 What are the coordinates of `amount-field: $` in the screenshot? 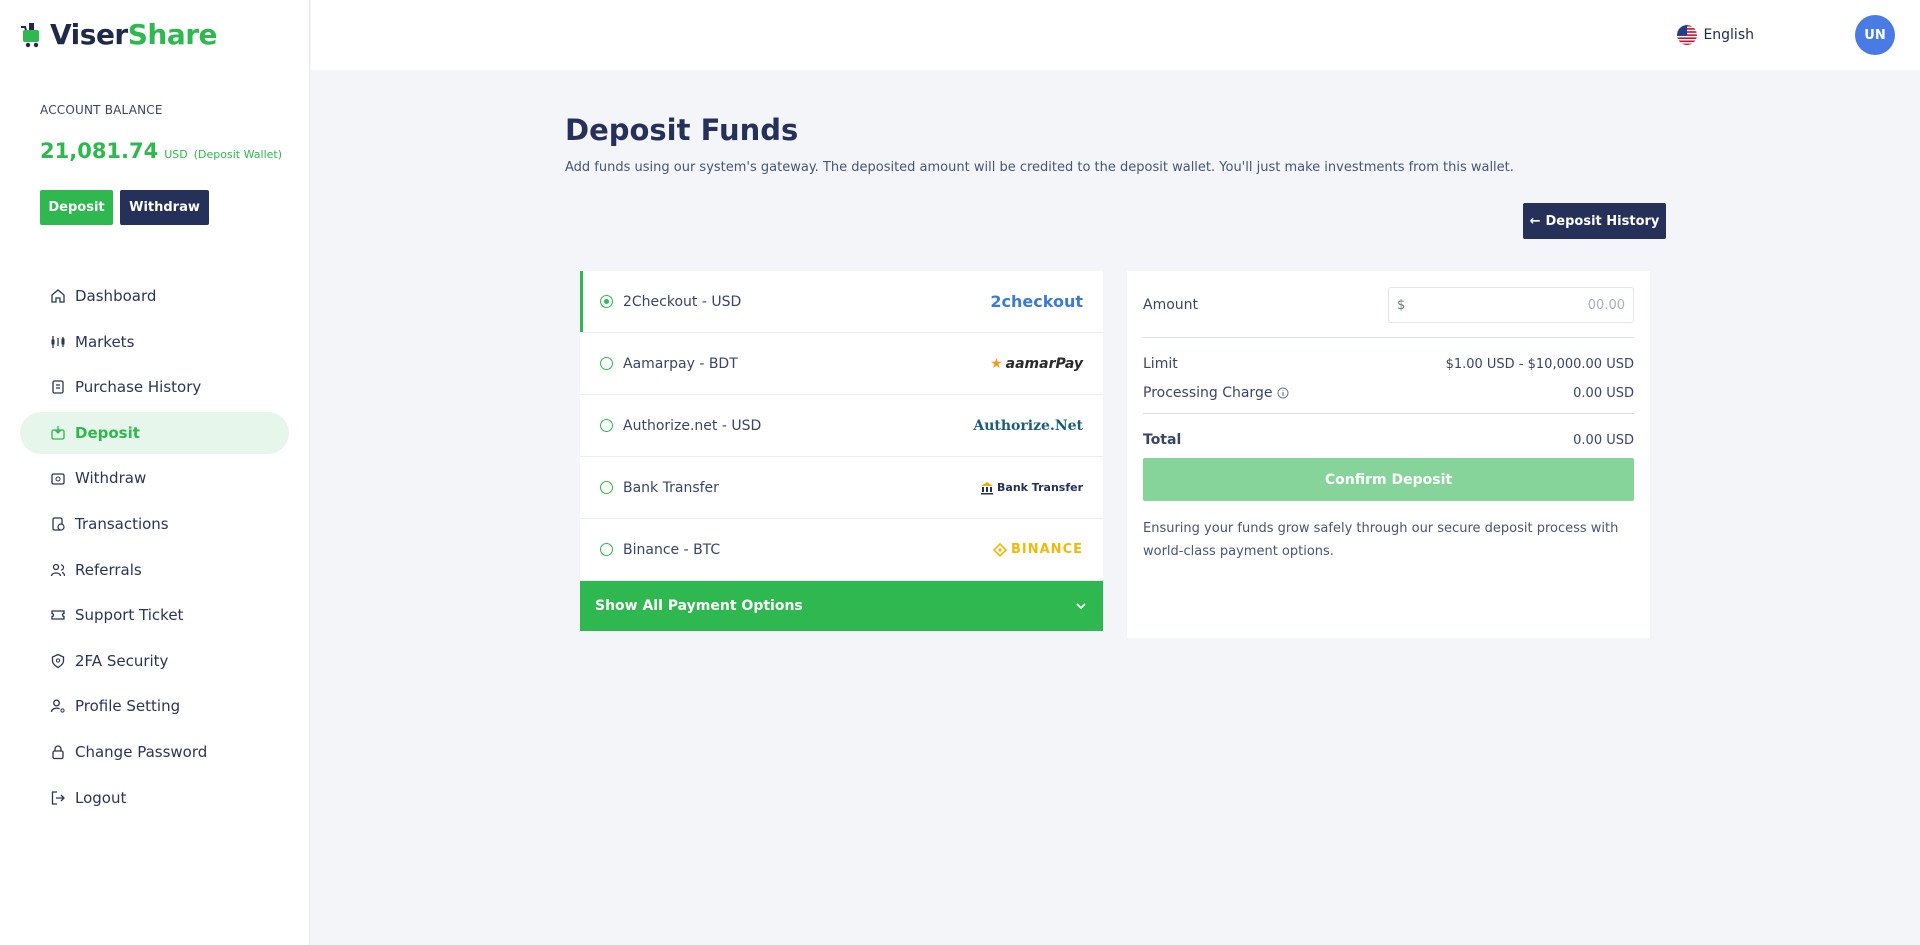 It's located at (1511, 305).